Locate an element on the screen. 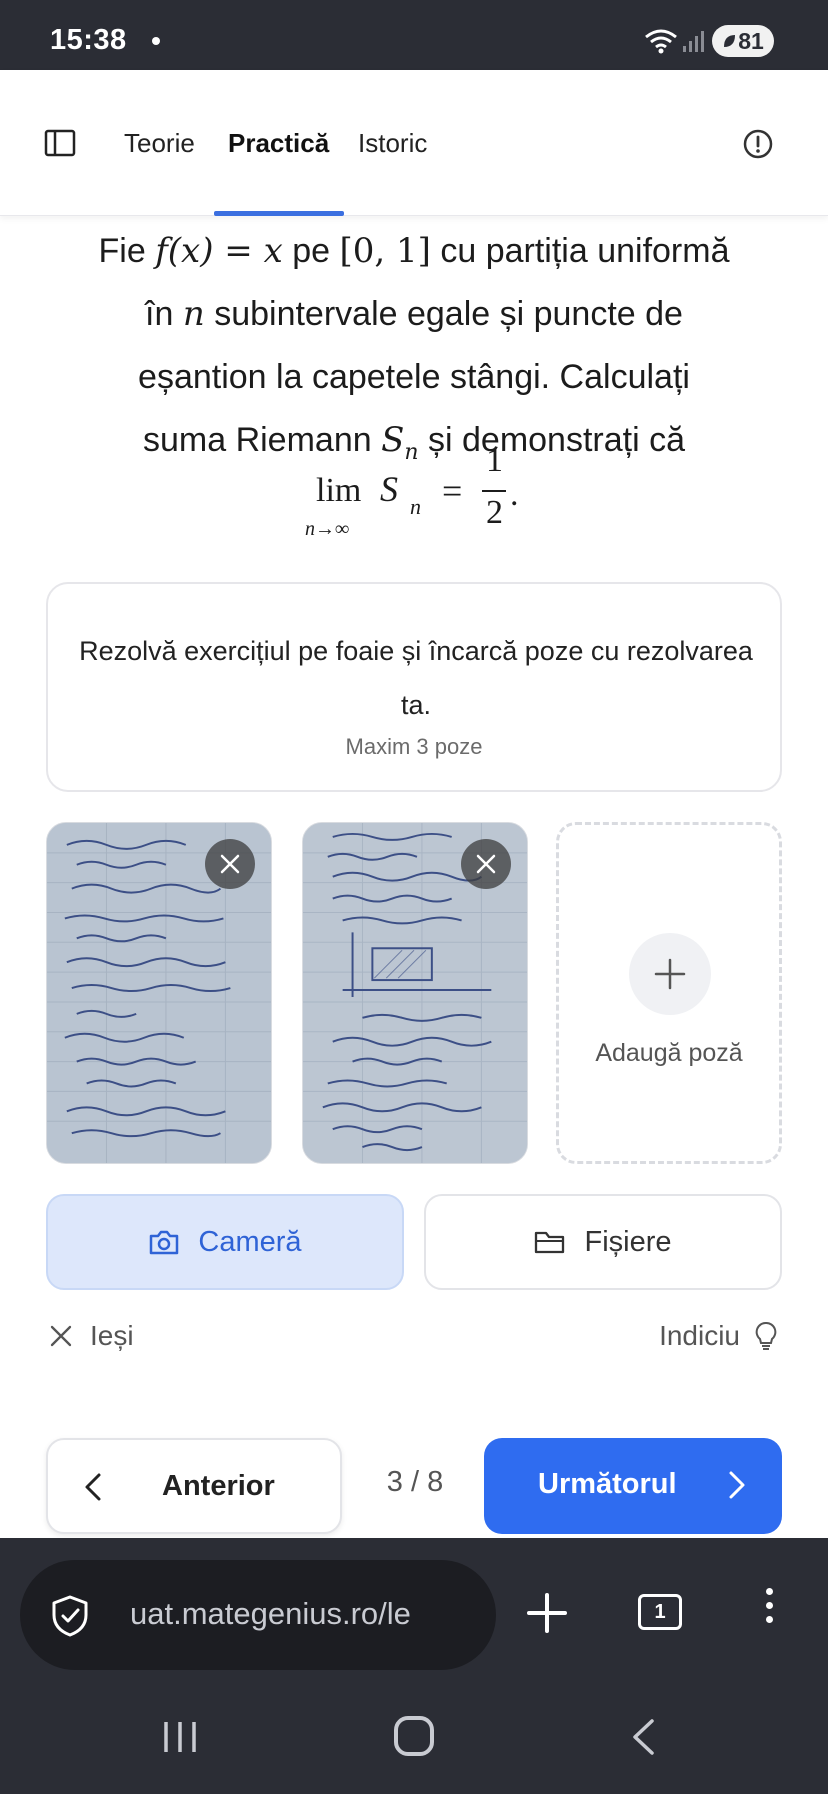 This screenshot has width=828, height=1794. previous-label: Anterior is located at coordinates (218, 1486).